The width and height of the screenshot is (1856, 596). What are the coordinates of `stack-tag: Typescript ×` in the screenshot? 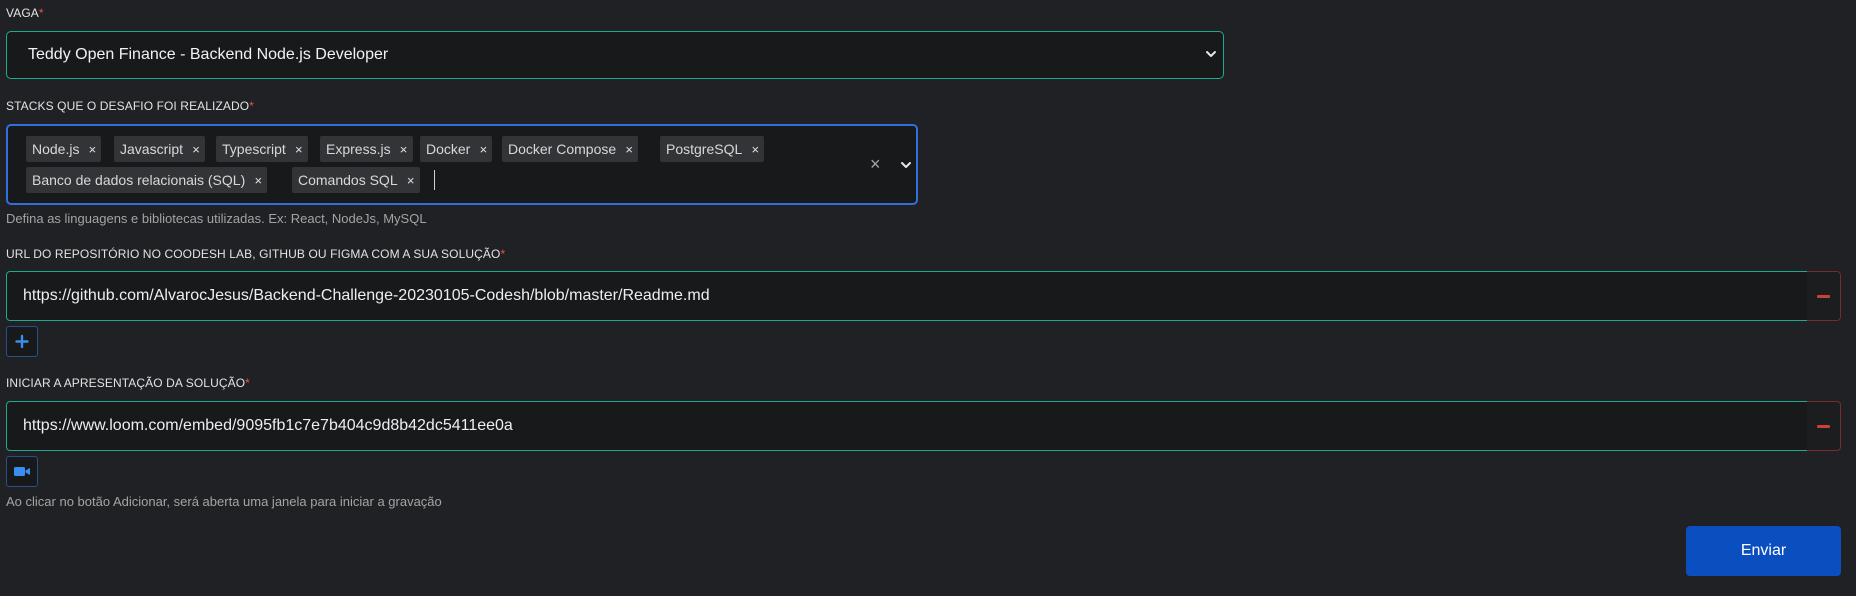 It's located at (262, 149).